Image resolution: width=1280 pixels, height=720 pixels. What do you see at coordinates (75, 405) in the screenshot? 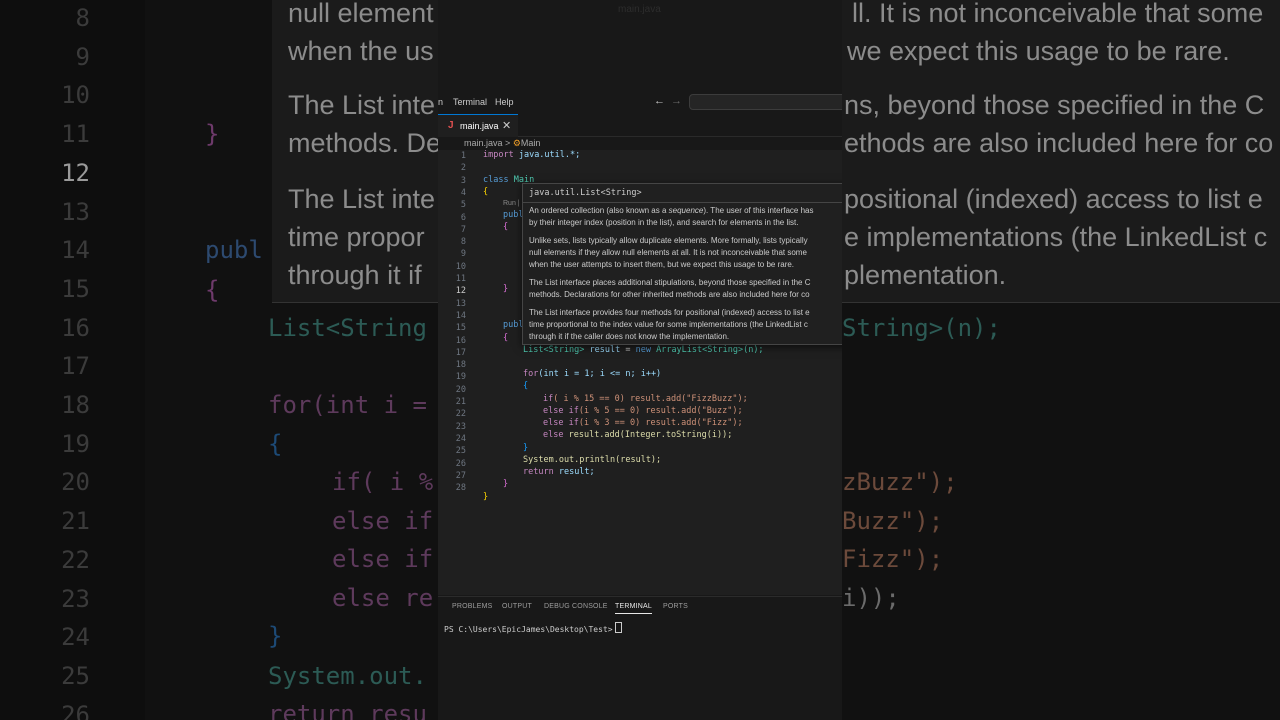
I see `background-line-number: 18` at bounding box center [75, 405].